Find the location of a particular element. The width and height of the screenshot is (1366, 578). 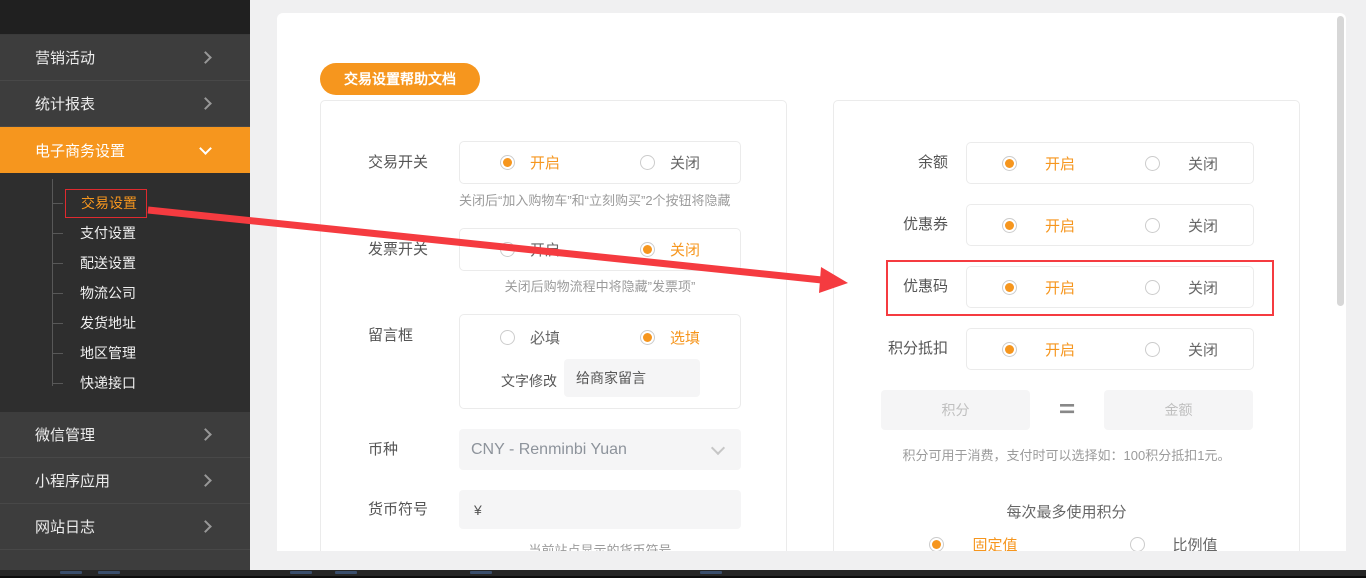

sidebar-subitem-express-api: 快递接口 is located at coordinates (125, 383).